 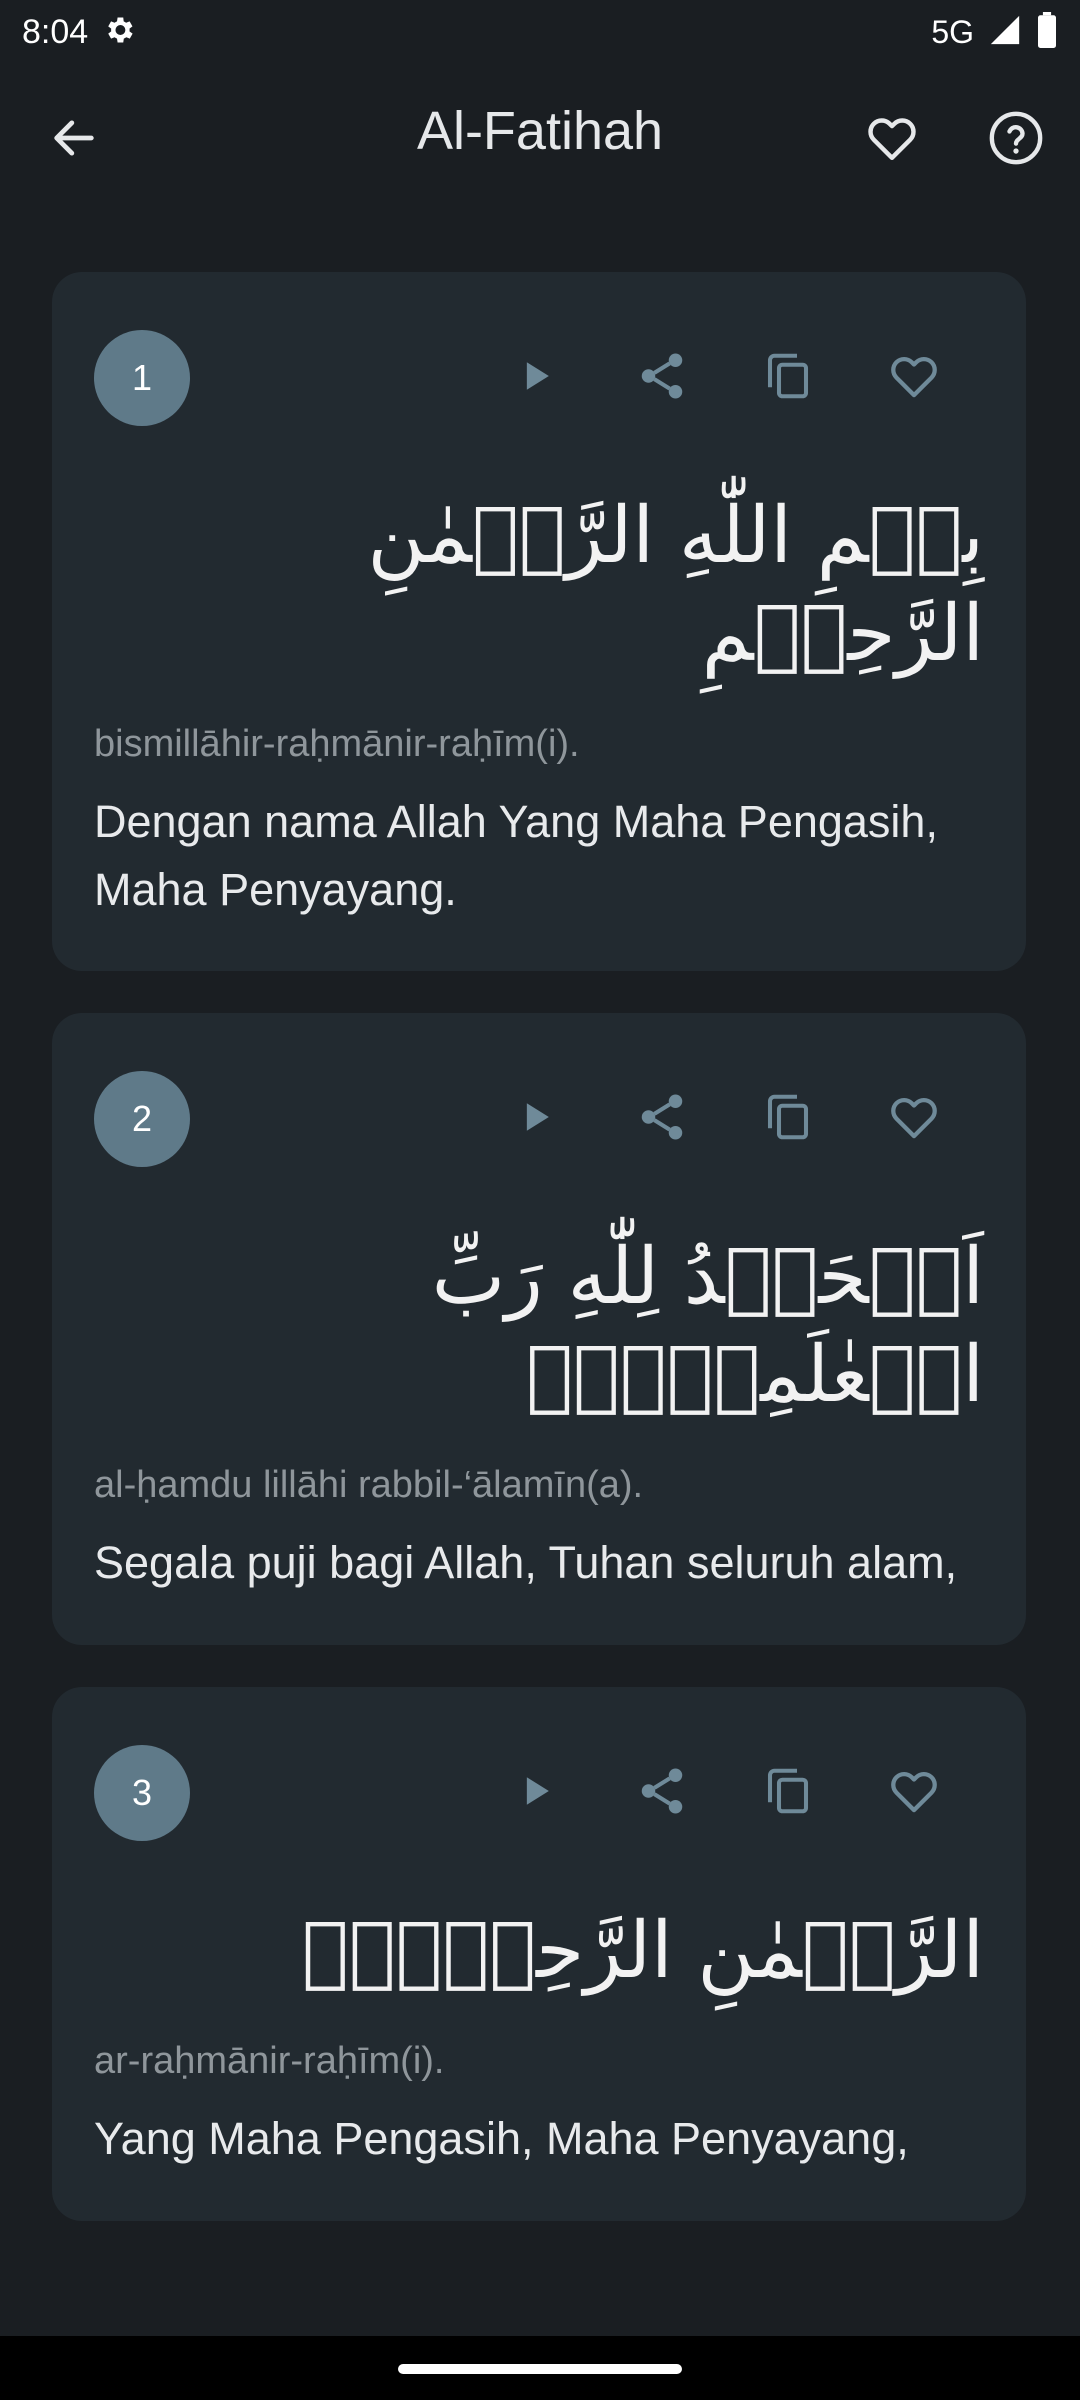 What do you see at coordinates (1005, 32) in the screenshot?
I see `signal-icon` at bounding box center [1005, 32].